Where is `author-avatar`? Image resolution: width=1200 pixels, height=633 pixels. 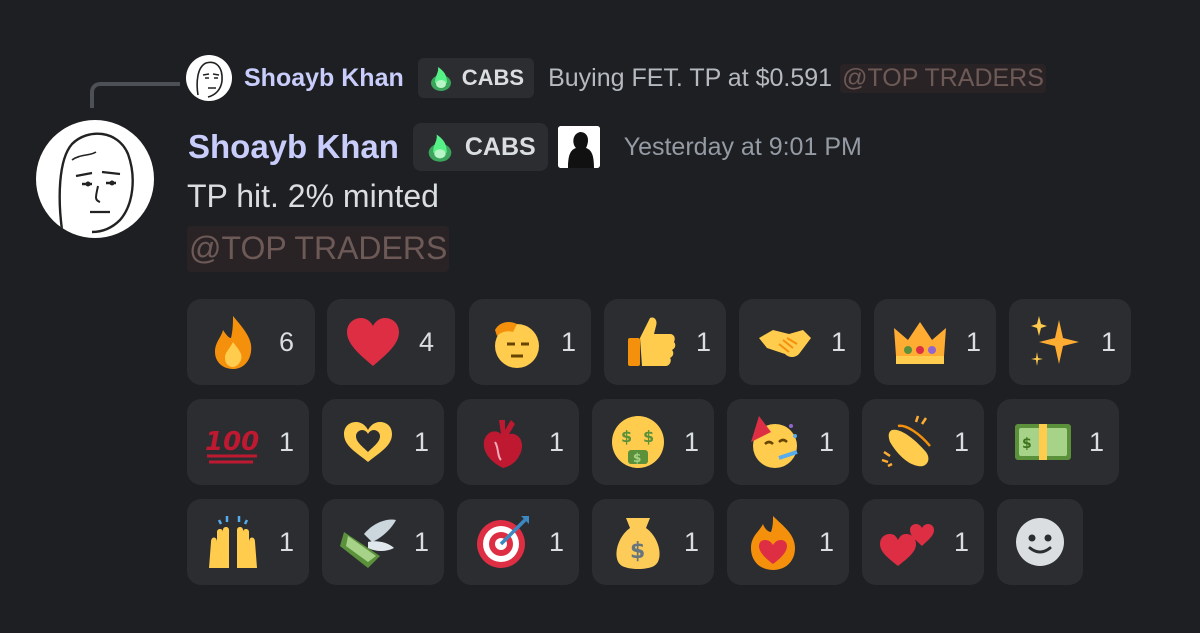
author-avatar is located at coordinates (95, 179).